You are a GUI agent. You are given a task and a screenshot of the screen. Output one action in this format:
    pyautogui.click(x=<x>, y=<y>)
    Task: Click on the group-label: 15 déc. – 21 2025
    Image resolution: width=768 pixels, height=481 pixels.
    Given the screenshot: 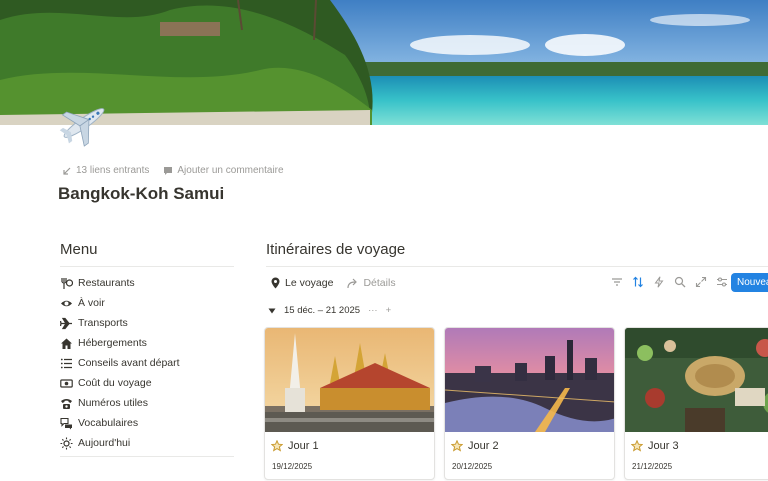 What is the action you would take?
    pyautogui.click(x=322, y=310)
    